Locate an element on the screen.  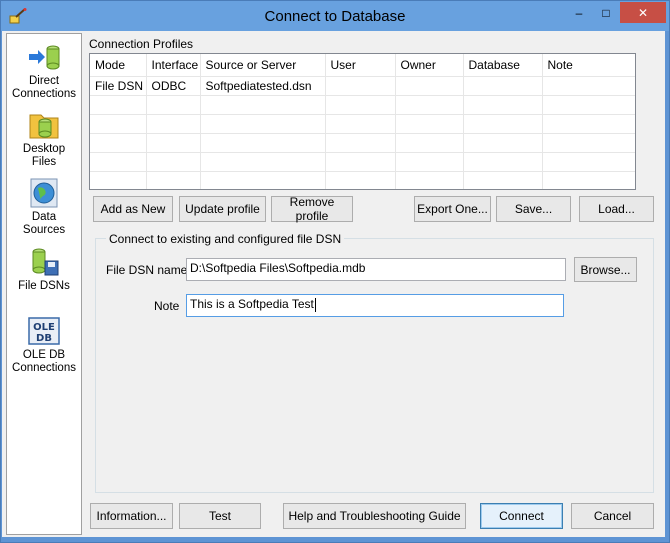
sidebar-item-label: OLE DB is located at coordinates (44, 355).